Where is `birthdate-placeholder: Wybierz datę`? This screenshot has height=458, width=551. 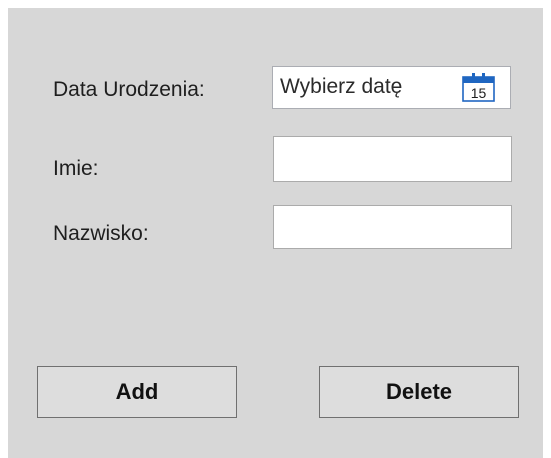
birthdate-placeholder: Wybierz datę is located at coordinates (341, 86).